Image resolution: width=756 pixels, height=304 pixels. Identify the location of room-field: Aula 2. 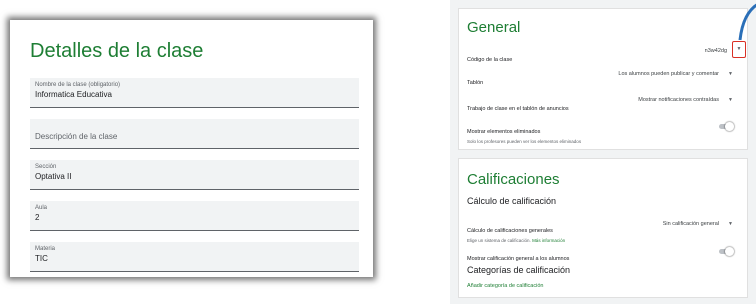
(194, 216).